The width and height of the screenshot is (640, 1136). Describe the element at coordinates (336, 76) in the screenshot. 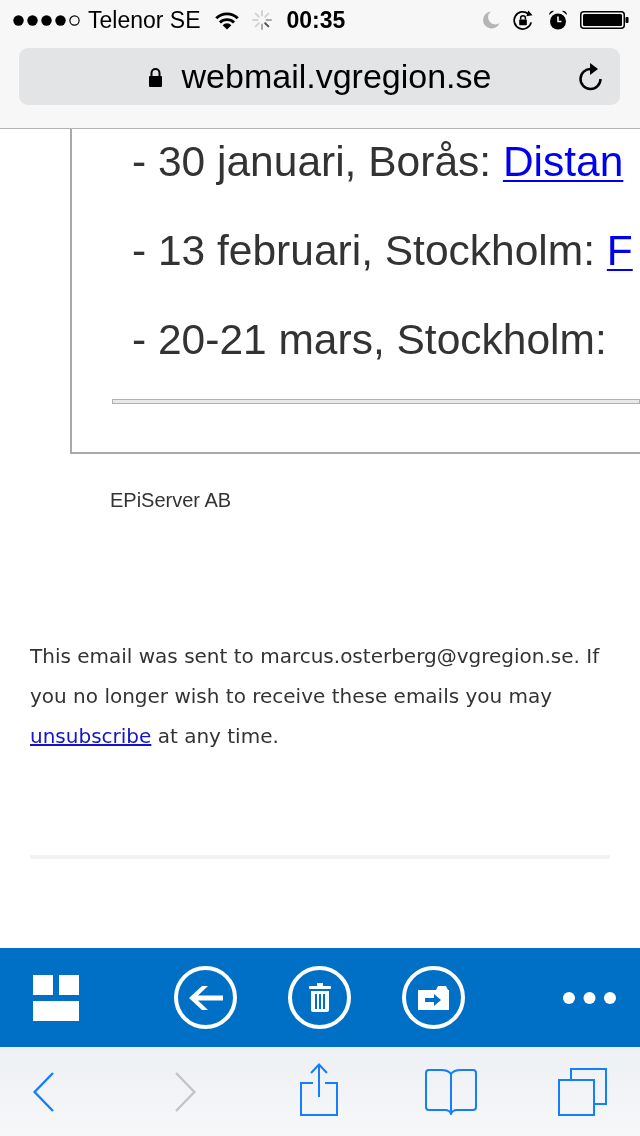

I see `url-text: webmail.vgregion.se` at that location.